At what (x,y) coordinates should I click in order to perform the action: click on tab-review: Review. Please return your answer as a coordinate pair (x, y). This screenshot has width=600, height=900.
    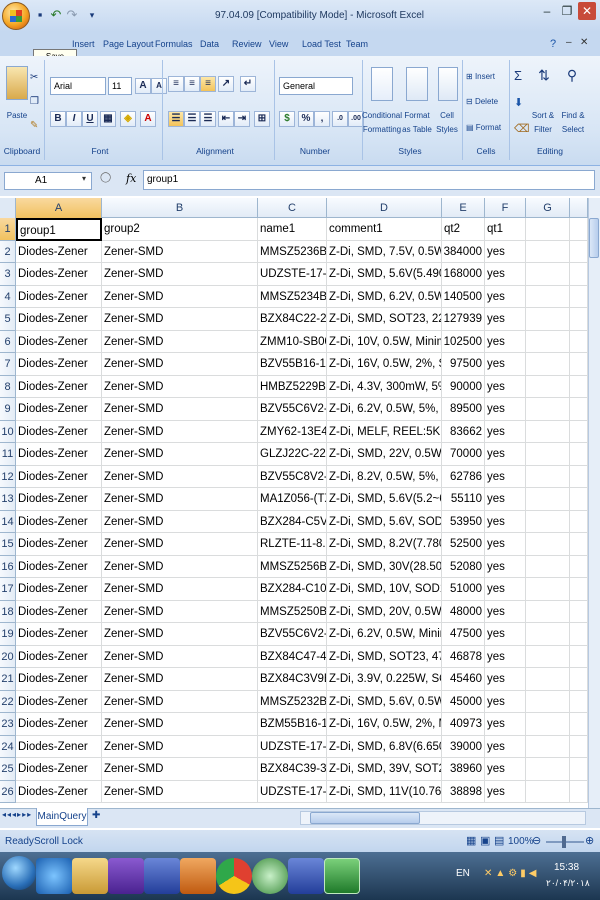
    Looking at the image, I should click on (247, 44).